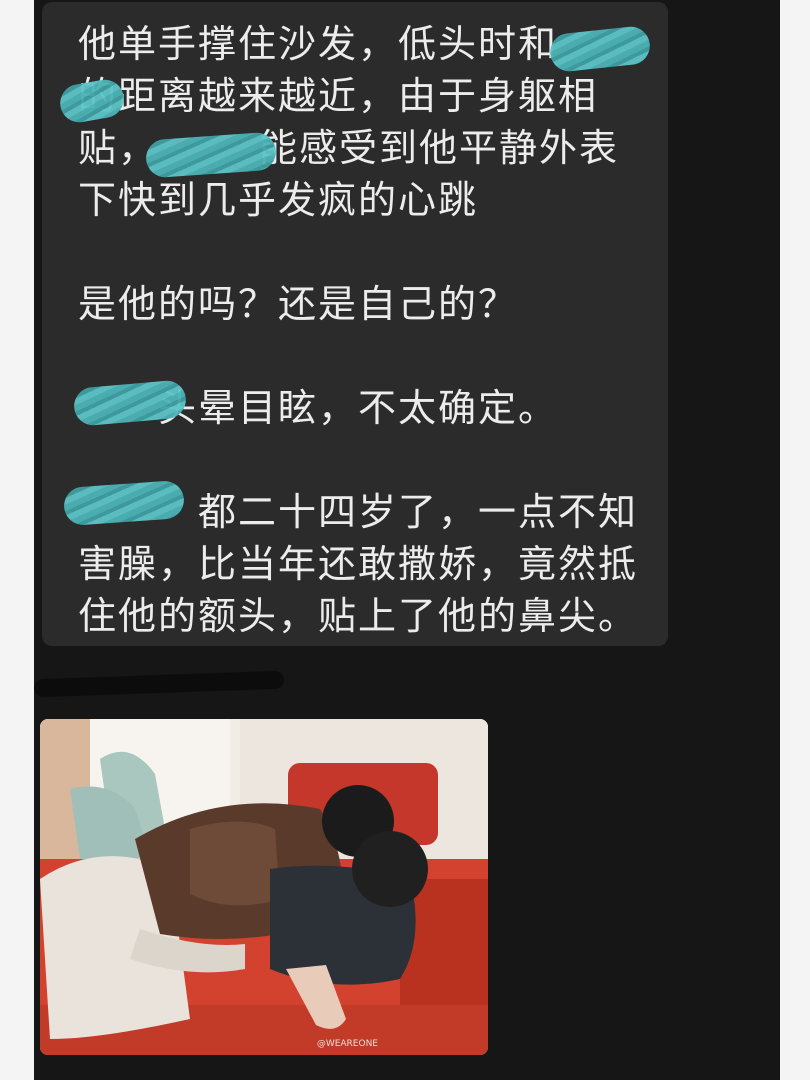 This screenshot has height=1080, width=810. I want to click on left-border, so click(17, 540).